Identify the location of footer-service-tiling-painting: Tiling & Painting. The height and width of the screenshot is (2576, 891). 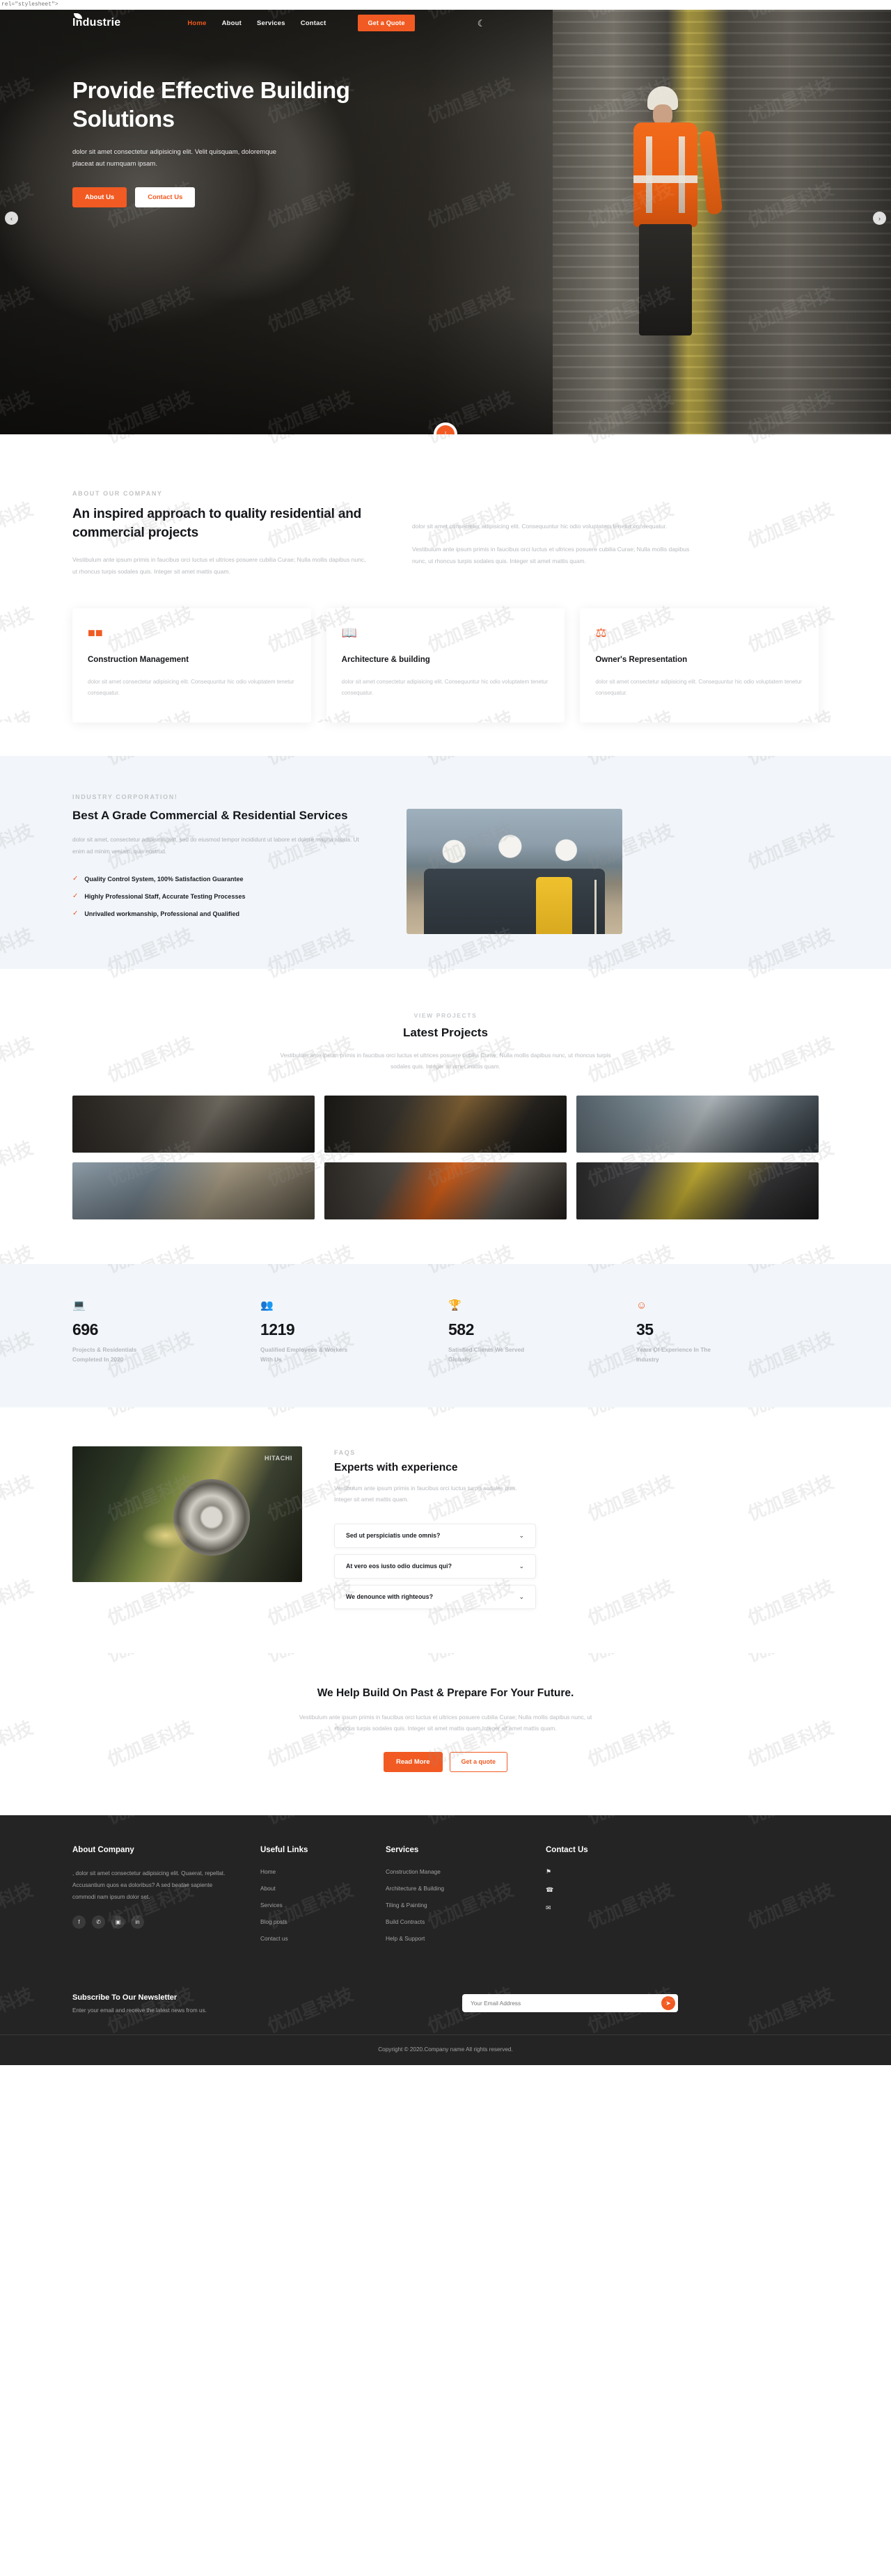
(466, 1905).